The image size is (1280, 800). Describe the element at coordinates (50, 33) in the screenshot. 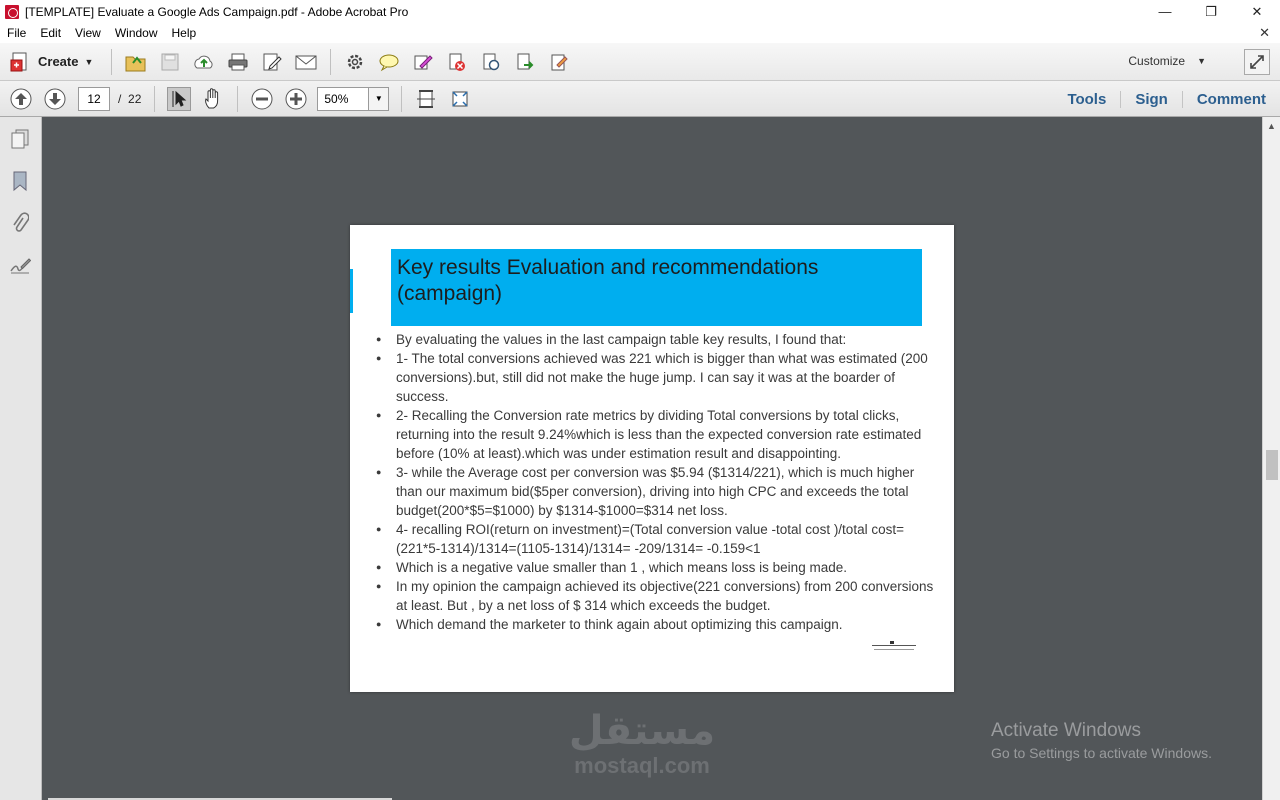

I see `menu-edit: Edit` at that location.